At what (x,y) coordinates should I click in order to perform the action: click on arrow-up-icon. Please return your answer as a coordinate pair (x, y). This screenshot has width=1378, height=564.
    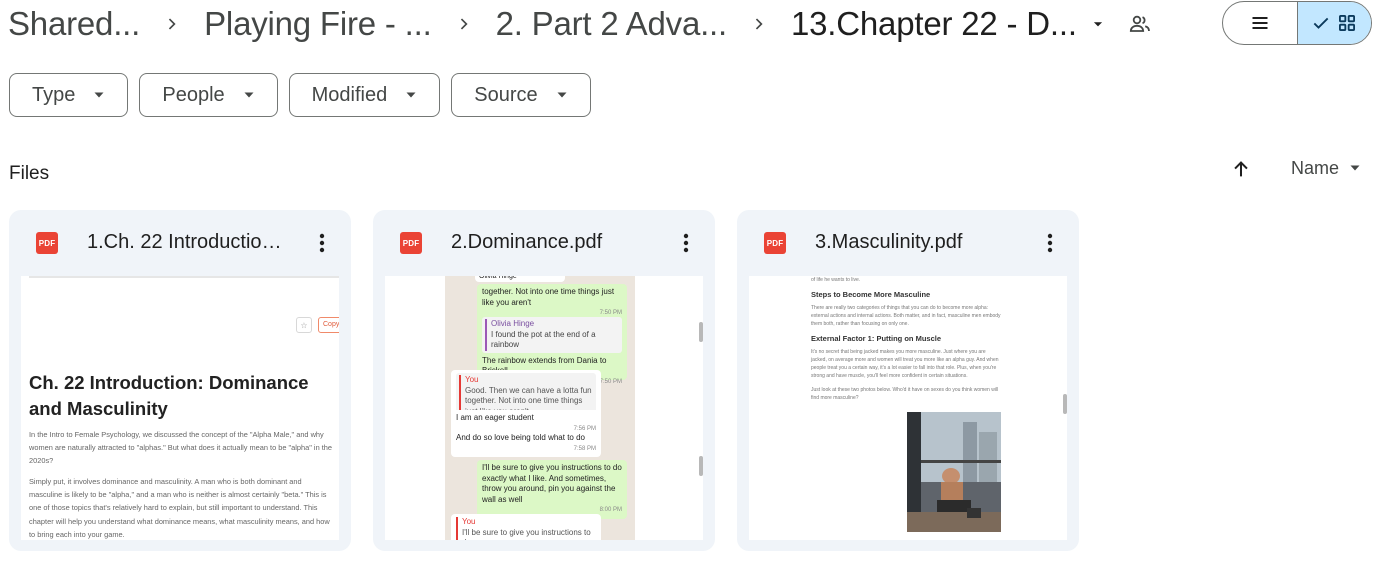
    Looking at the image, I should click on (1241, 169).